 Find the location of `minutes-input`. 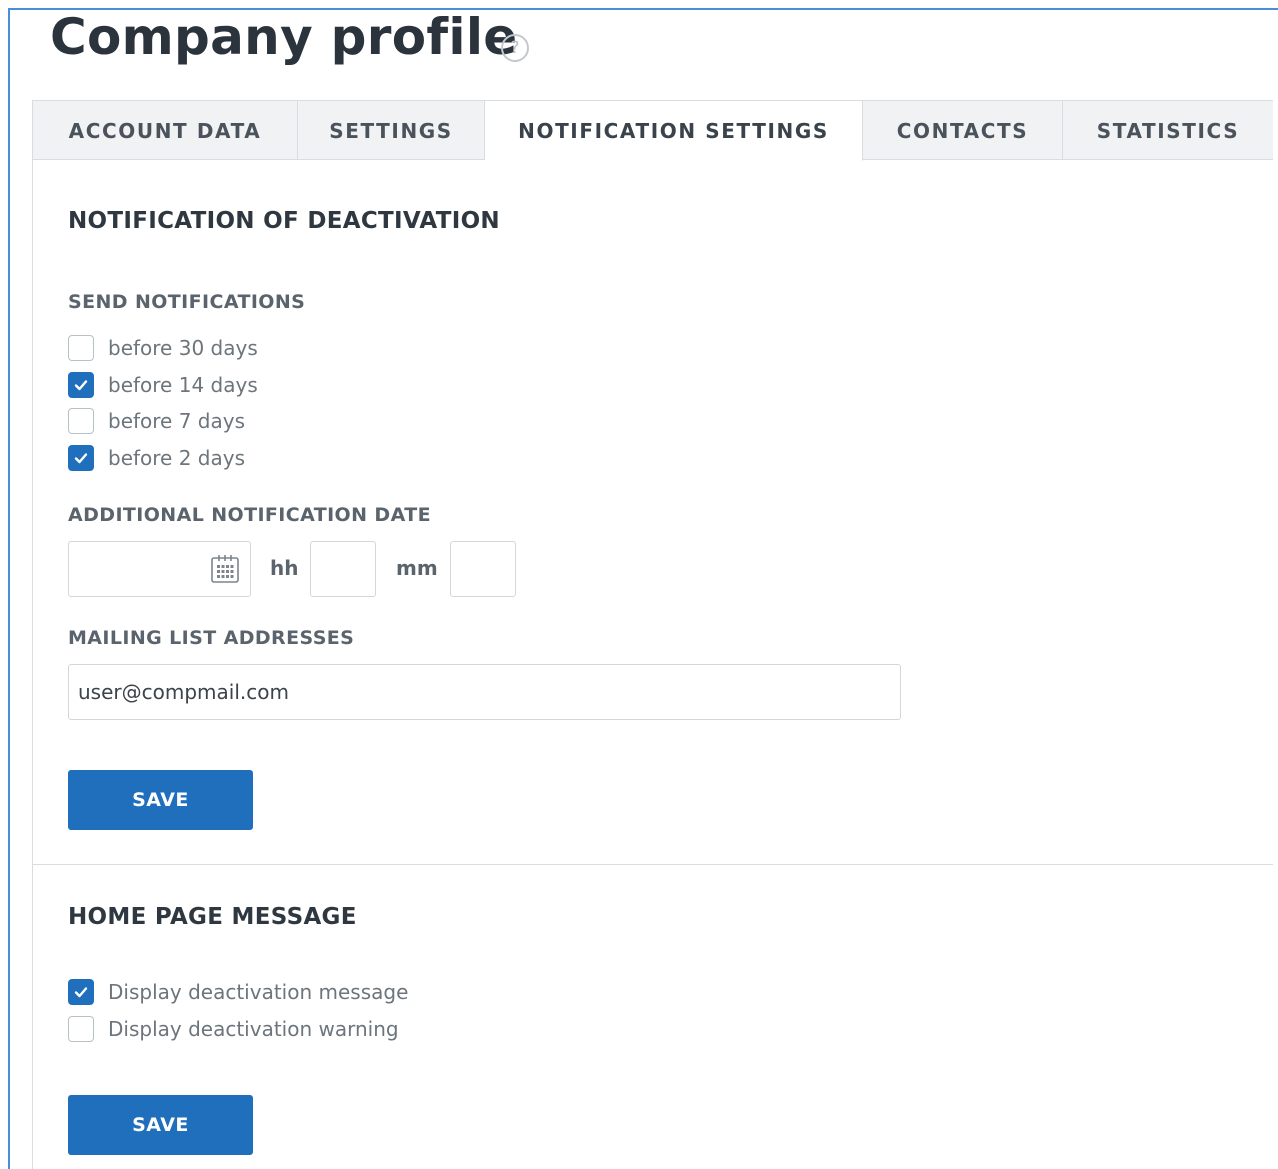

minutes-input is located at coordinates (483, 569).